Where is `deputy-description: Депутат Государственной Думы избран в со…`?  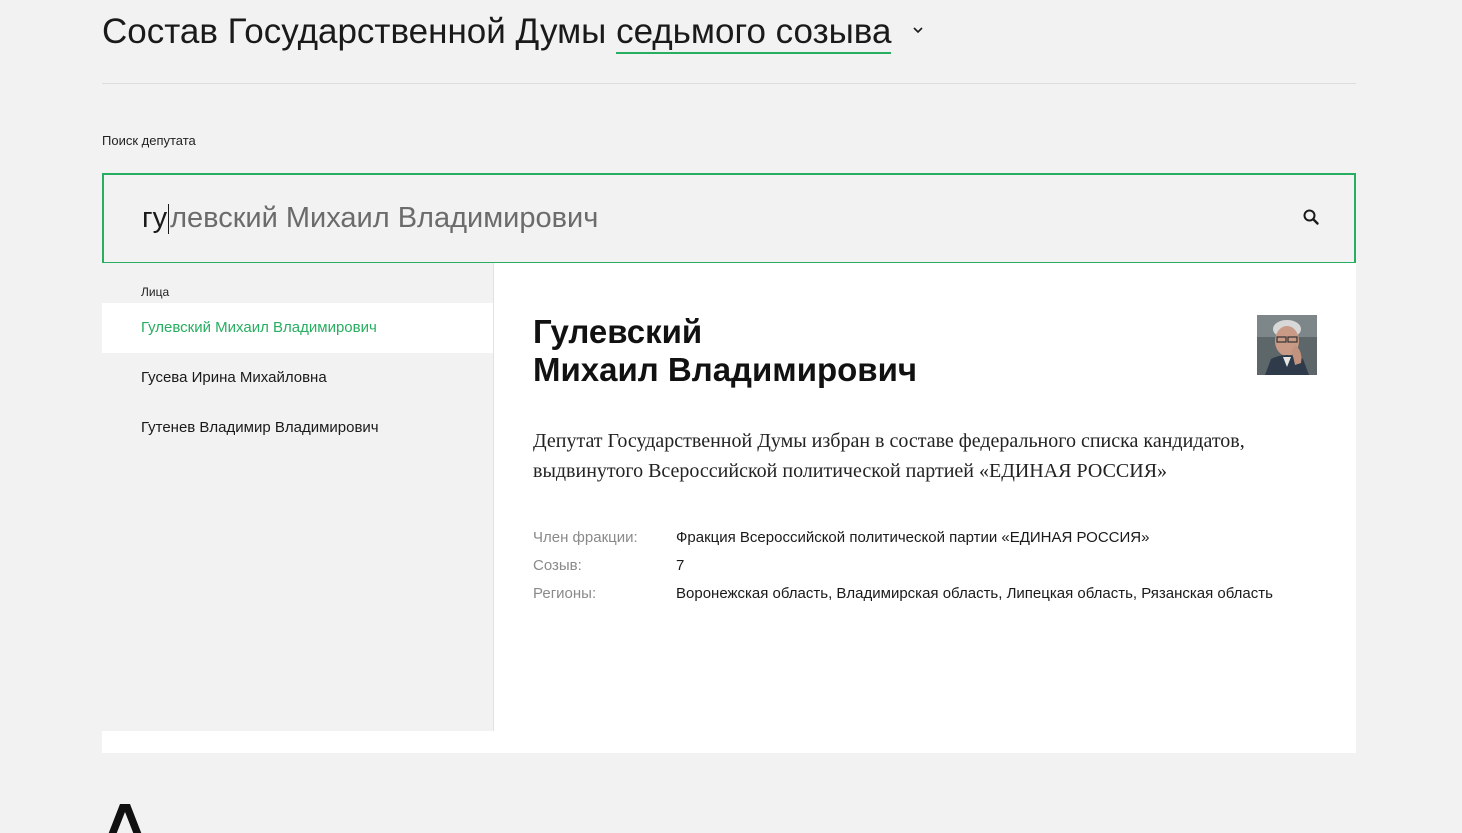
deputy-description: Депутат Государственной Думы избран в со… is located at coordinates (889, 456).